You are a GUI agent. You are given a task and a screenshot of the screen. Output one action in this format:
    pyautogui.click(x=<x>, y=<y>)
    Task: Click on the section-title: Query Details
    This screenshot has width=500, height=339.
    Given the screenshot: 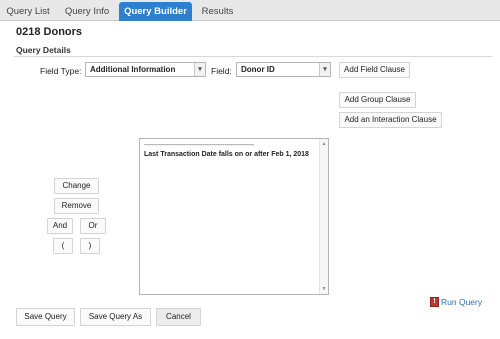 What is the action you would take?
    pyautogui.click(x=43, y=50)
    